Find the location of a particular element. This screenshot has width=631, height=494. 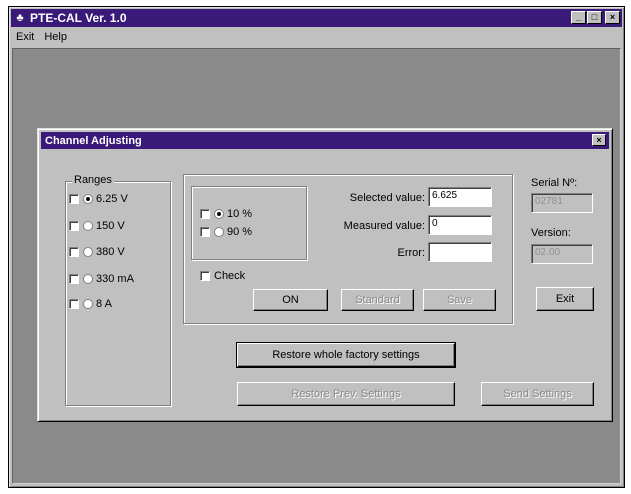

check-checkbox is located at coordinates (205, 276).